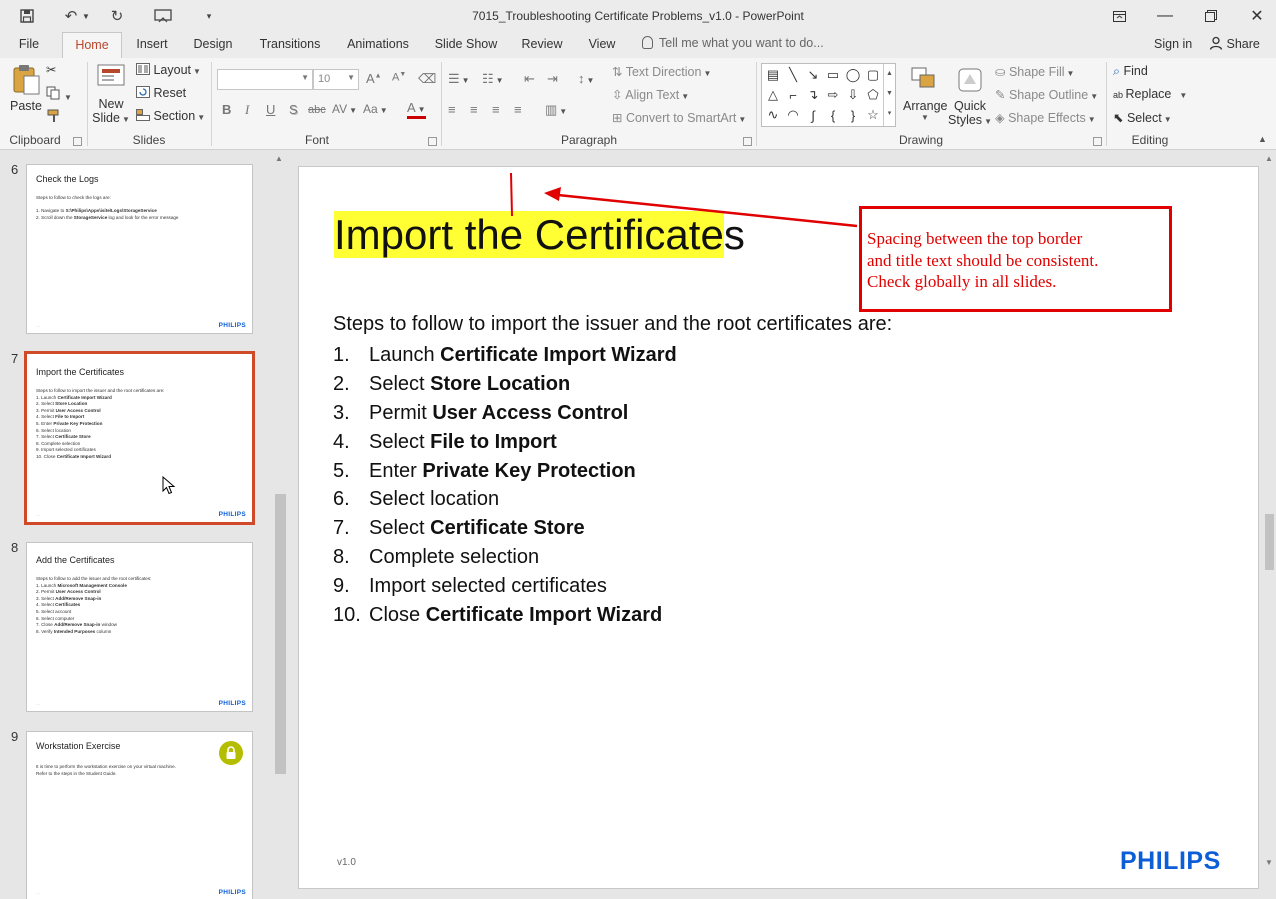 Image resolution: width=1276 pixels, height=899 pixels. I want to click on scroll-down-icon: ▼, so click(1269, 862).